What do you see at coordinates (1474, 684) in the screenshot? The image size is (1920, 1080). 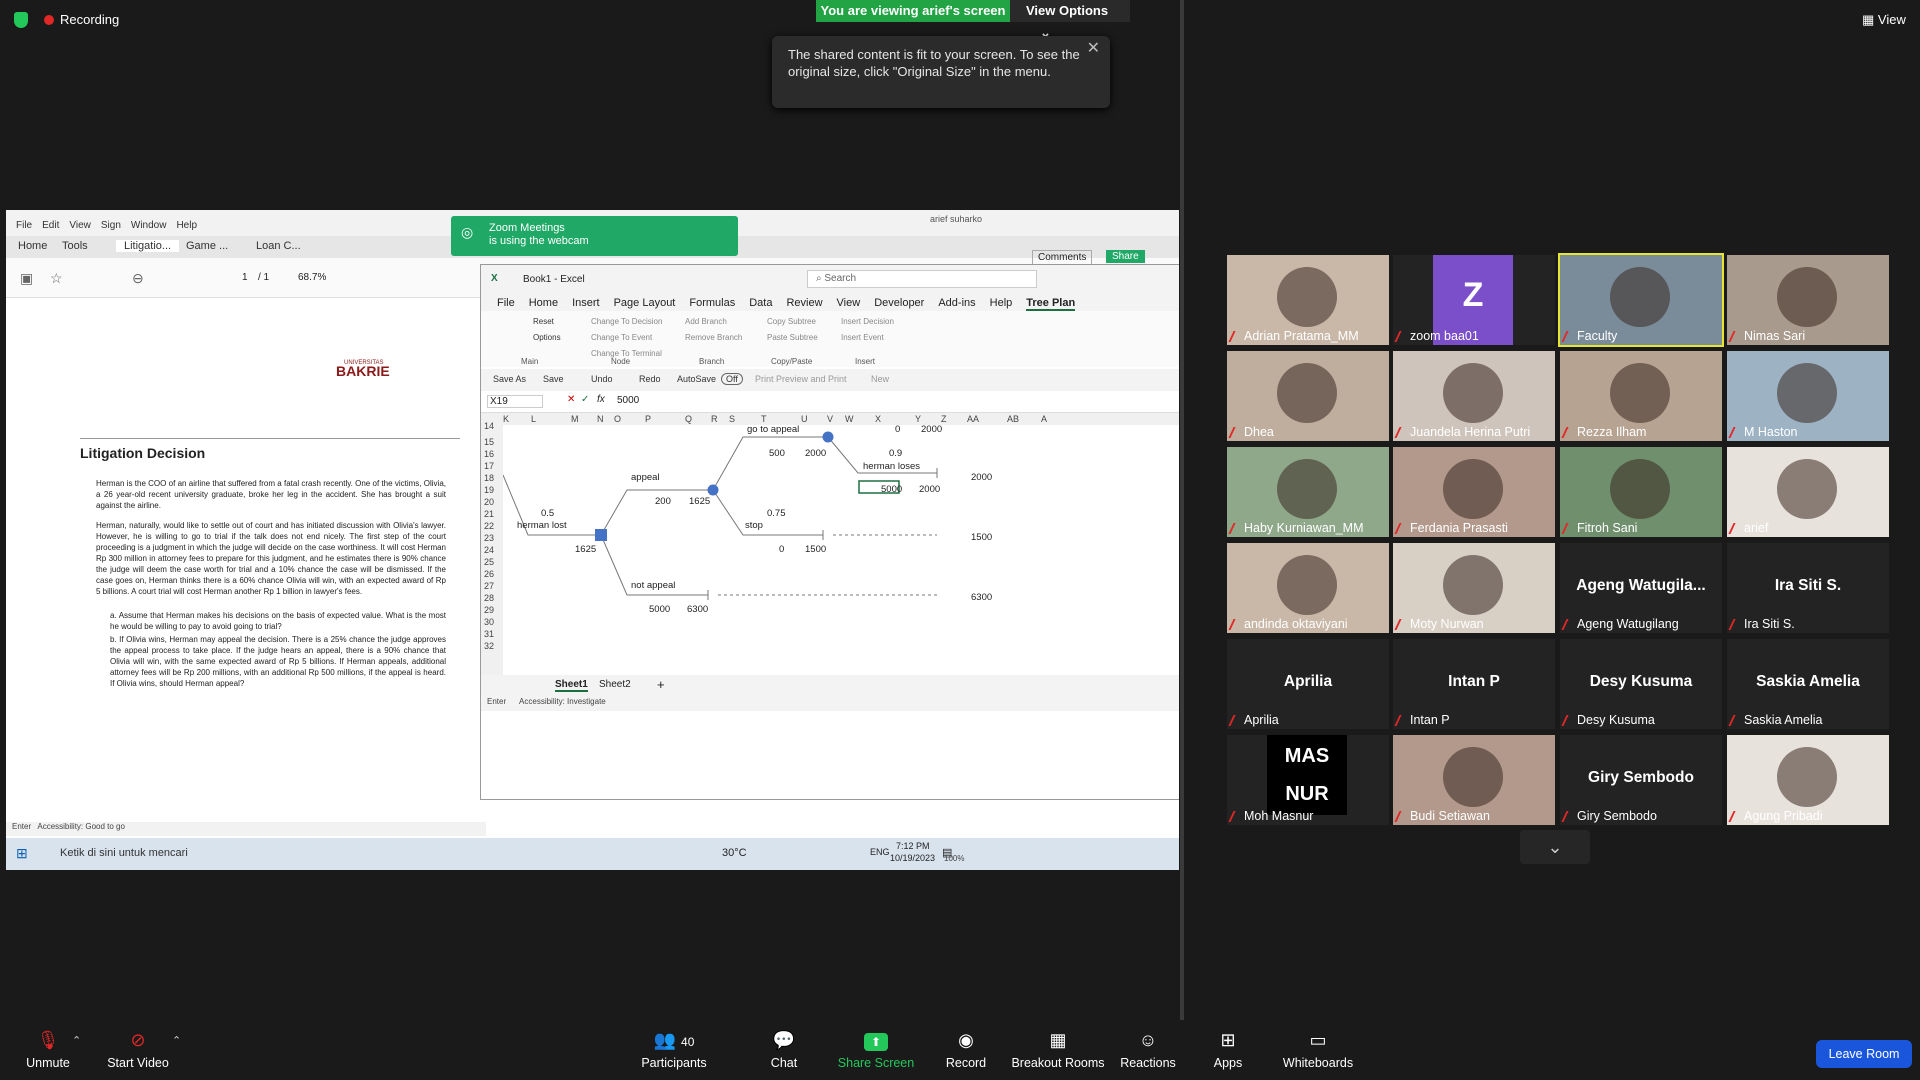 I see `participant-tile: Intan P Intan P` at bounding box center [1474, 684].